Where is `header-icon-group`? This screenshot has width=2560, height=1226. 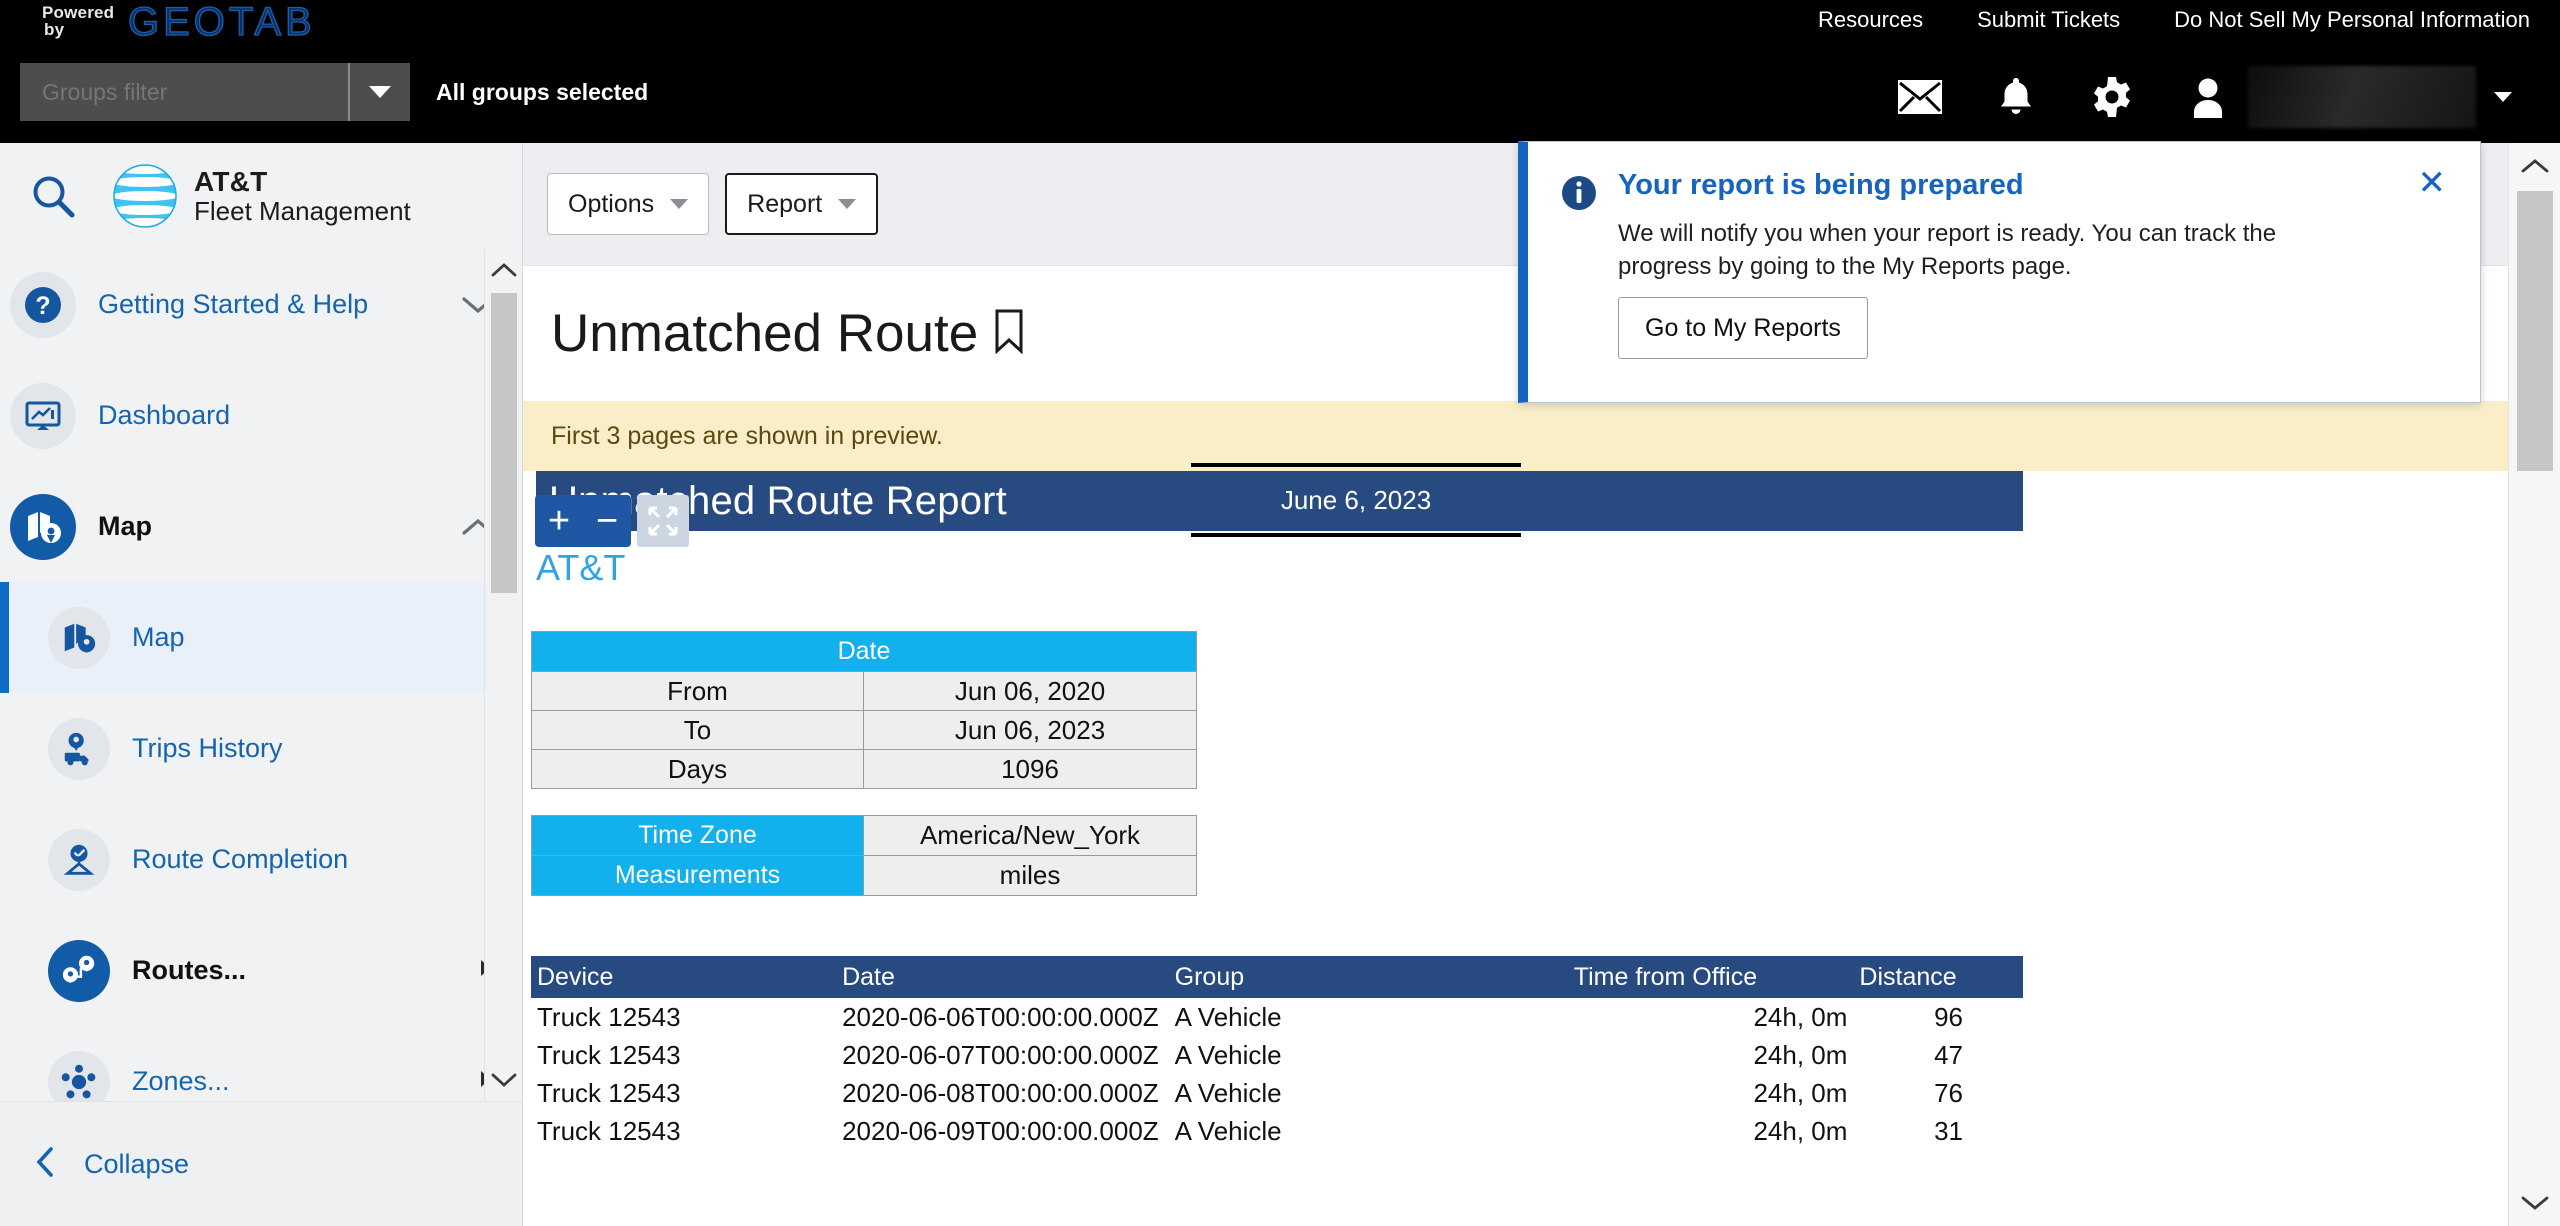 header-icon-group is located at coordinates (2201, 97).